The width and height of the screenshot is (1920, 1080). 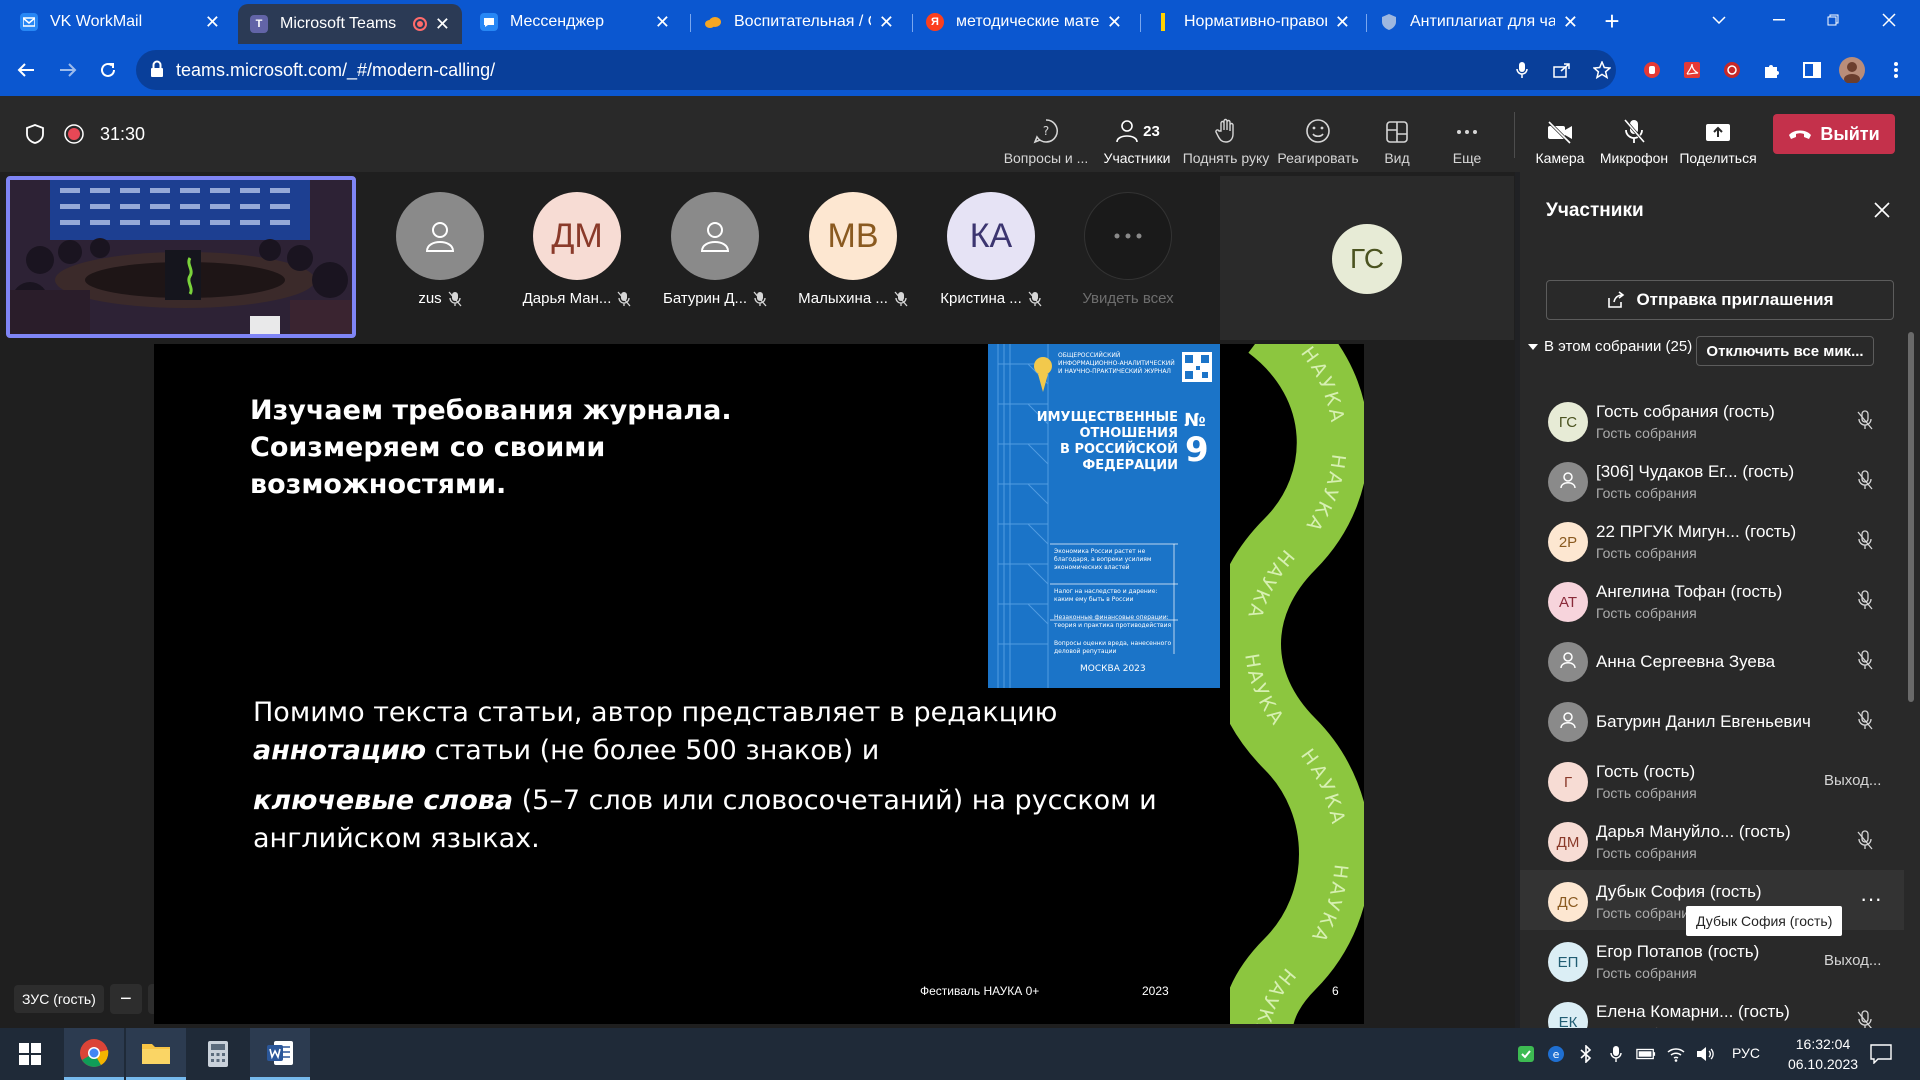 I want to click on volume-icon, so click(x=1706, y=1054).